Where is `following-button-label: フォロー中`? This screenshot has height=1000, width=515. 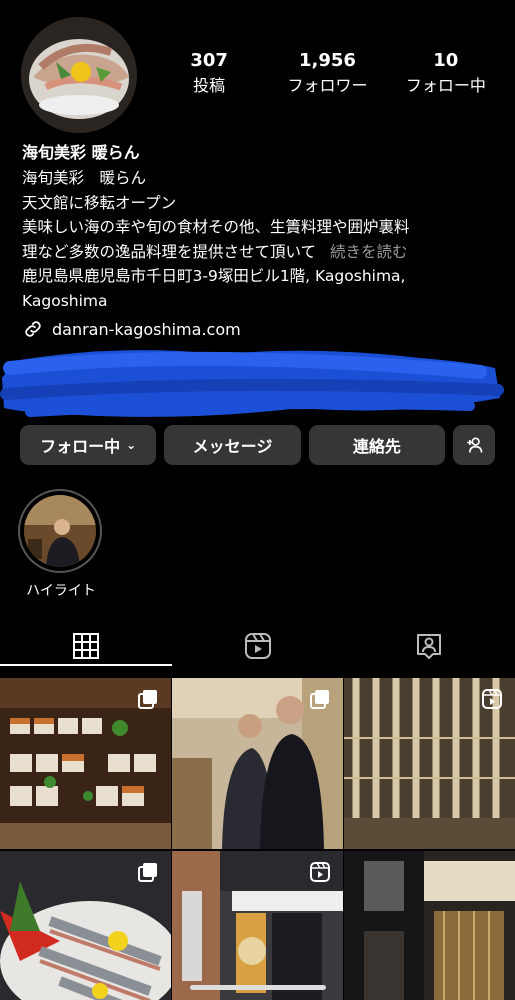 following-button-label: フォロー中 is located at coordinates (80, 446).